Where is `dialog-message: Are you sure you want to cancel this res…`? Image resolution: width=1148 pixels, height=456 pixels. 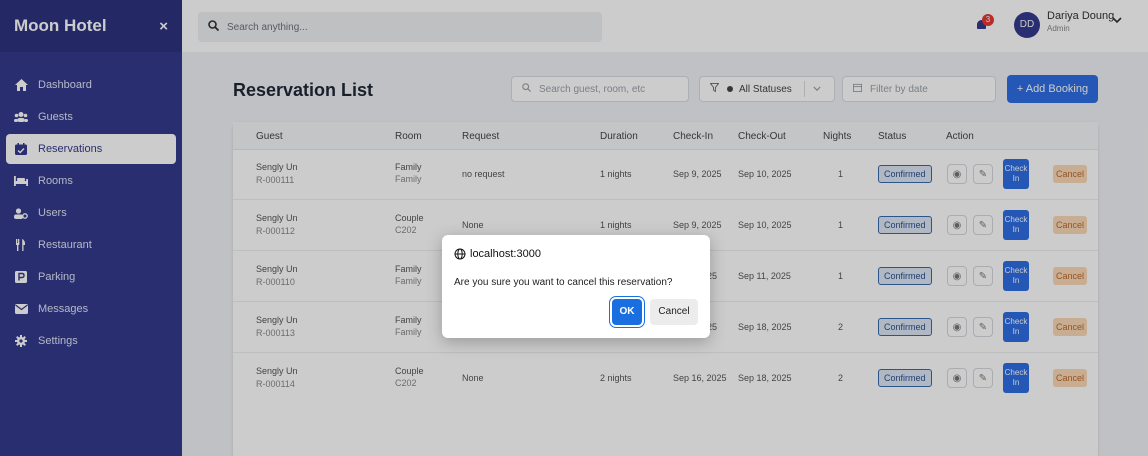
dialog-message: Are you sure you want to cancel this res… is located at coordinates (563, 282).